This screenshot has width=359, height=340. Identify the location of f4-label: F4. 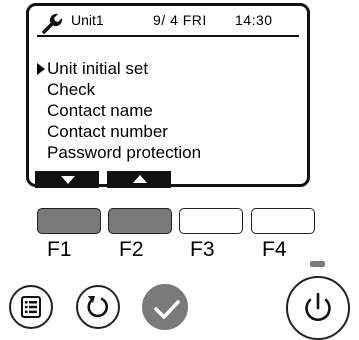
(274, 249).